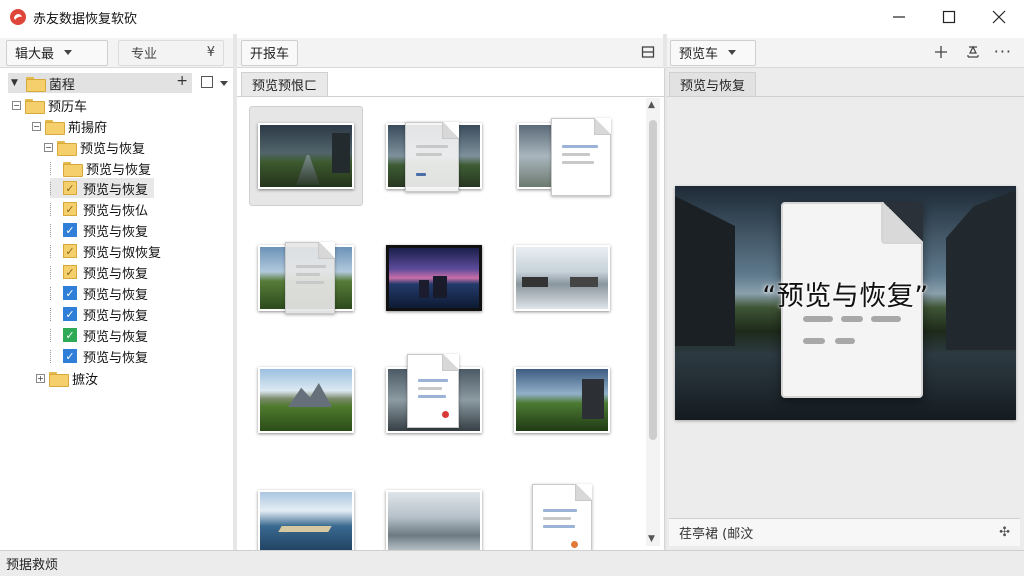  Describe the element at coordinates (88, 128) in the screenshot. I see `tree-item-label: 荊揚府` at that location.